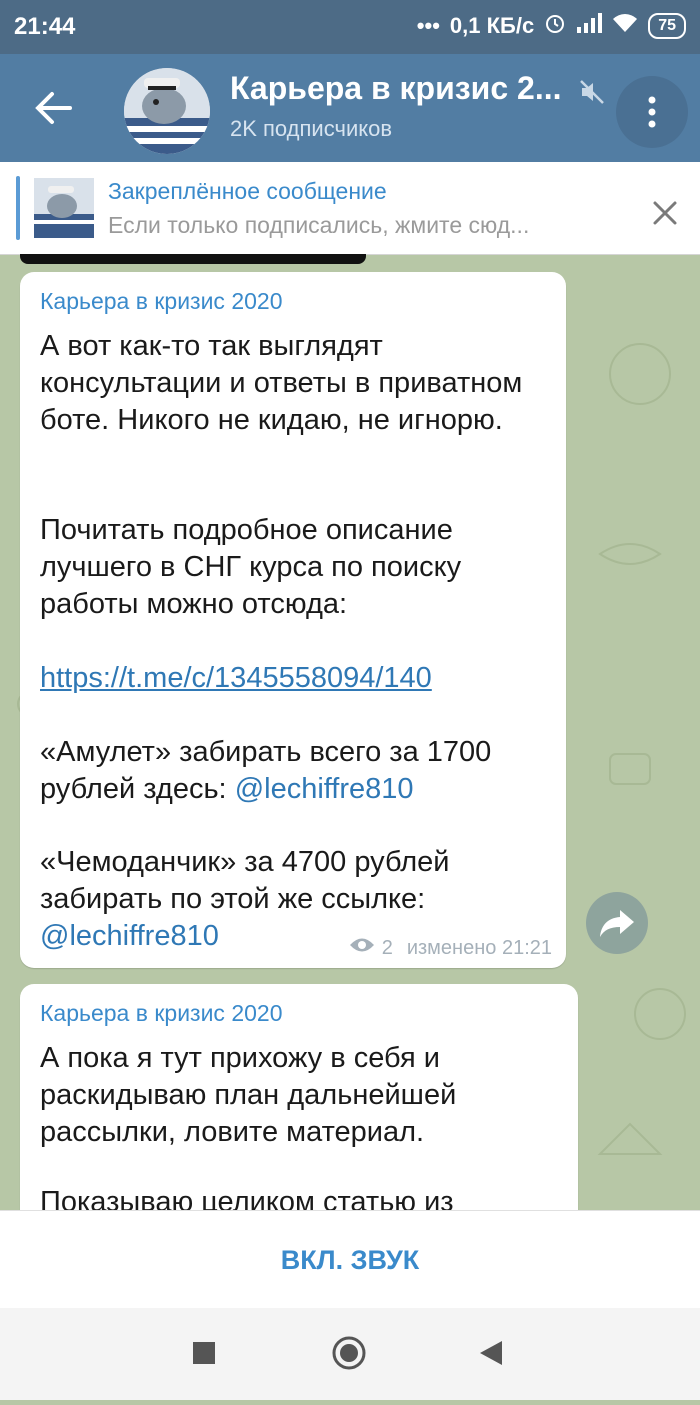  Describe the element at coordinates (193, 259) in the screenshot. I see `previous-message-edge` at that location.